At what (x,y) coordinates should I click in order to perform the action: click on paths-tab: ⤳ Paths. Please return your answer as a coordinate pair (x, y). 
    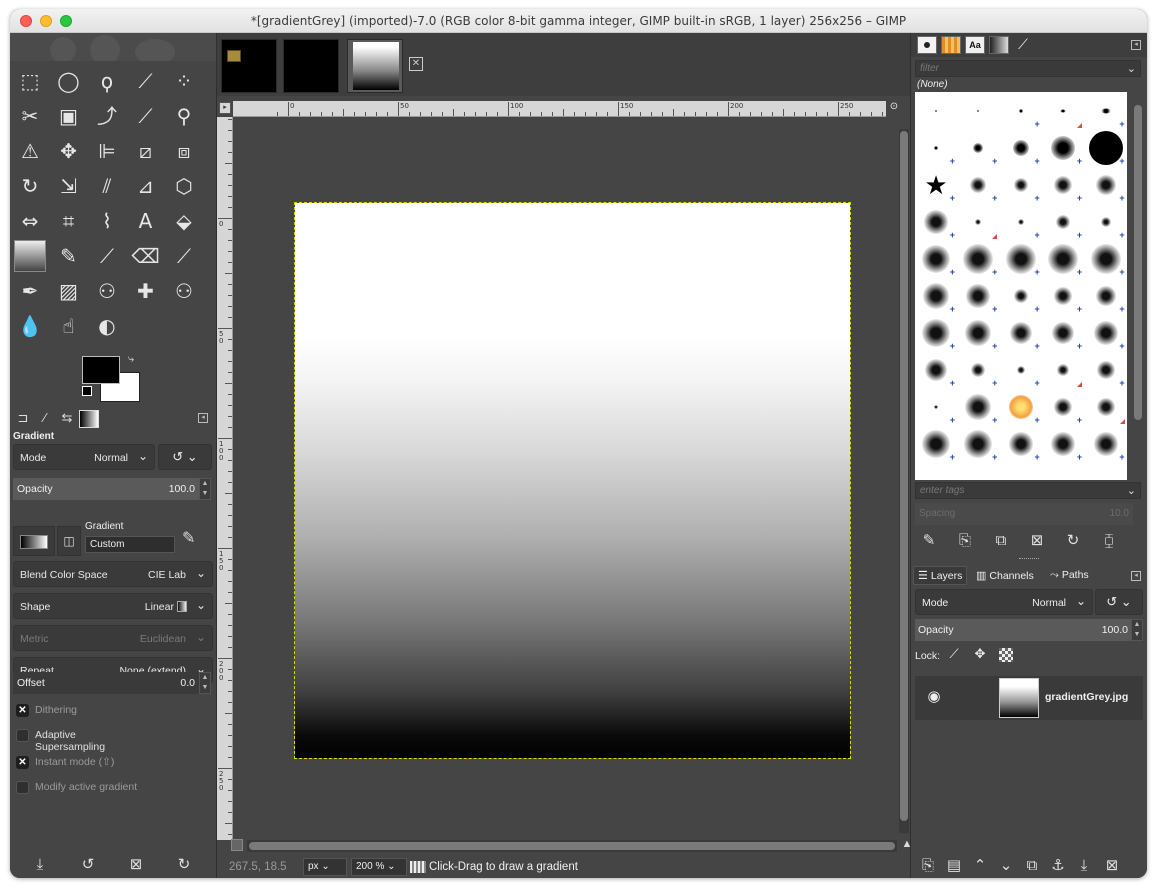
    Looking at the image, I should click on (1069, 575).